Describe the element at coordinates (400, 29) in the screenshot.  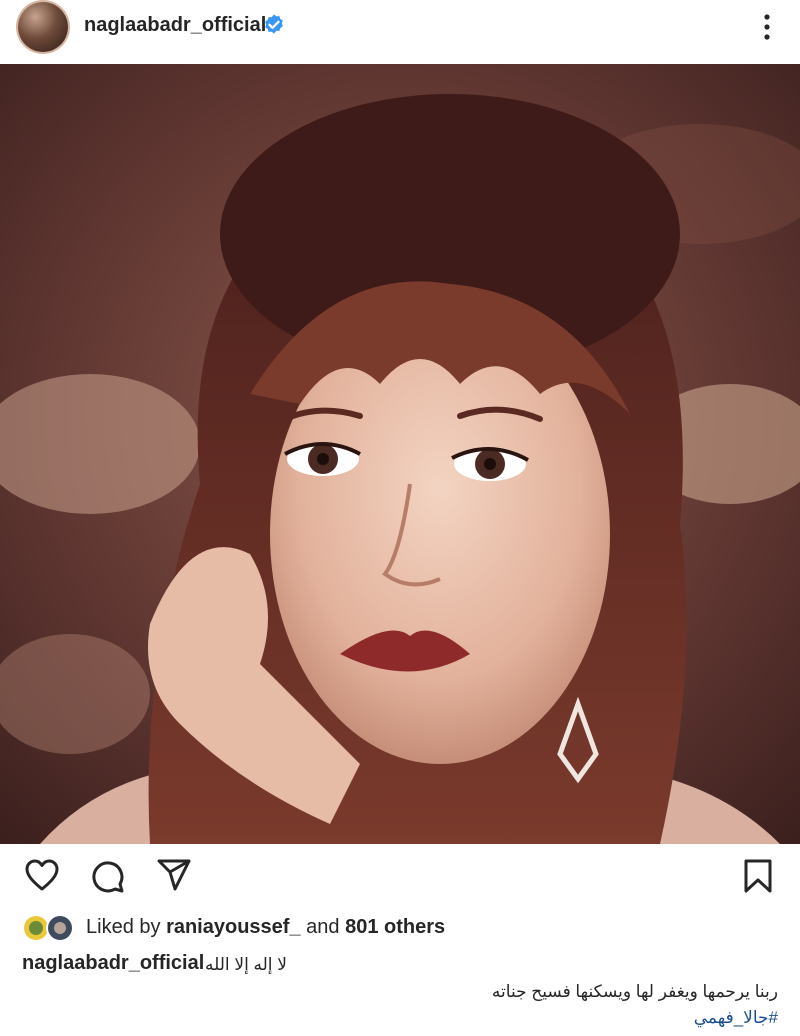
I see `post-header: naglaabadr_official` at that location.